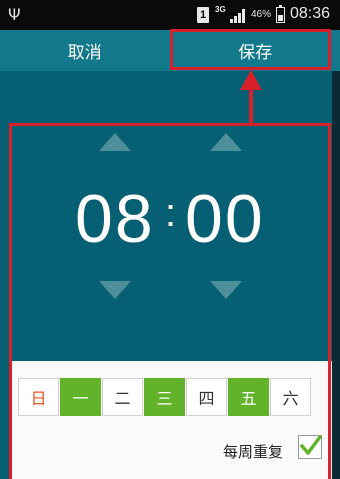 The height and width of the screenshot is (479, 340). What do you see at coordinates (85, 50) in the screenshot?
I see `cancel-button: 取消` at bounding box center [85, 50].